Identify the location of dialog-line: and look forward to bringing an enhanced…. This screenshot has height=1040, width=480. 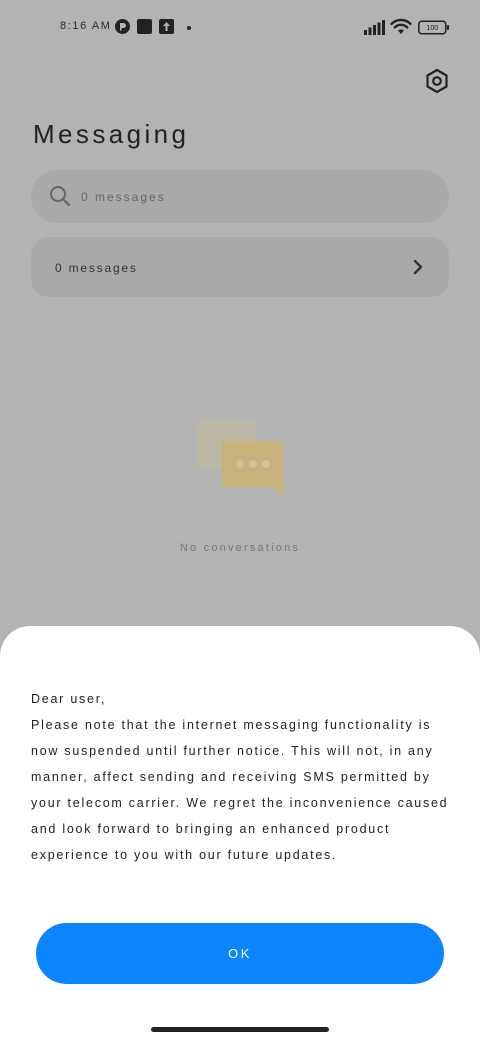
(211, 829).